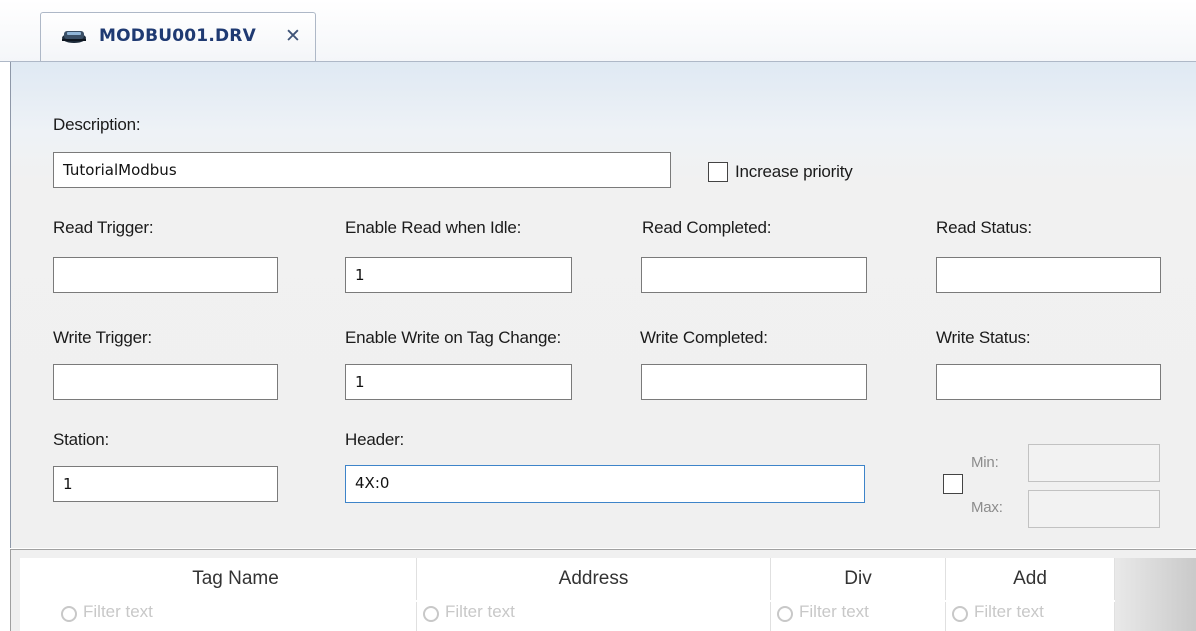 Image resolution: width=1196 pixels, height=631 pixels. What do you see at coordinates (605, 484) in the screenshot?
I see `header-input: 4X:0` at bounding box center [605, 484].